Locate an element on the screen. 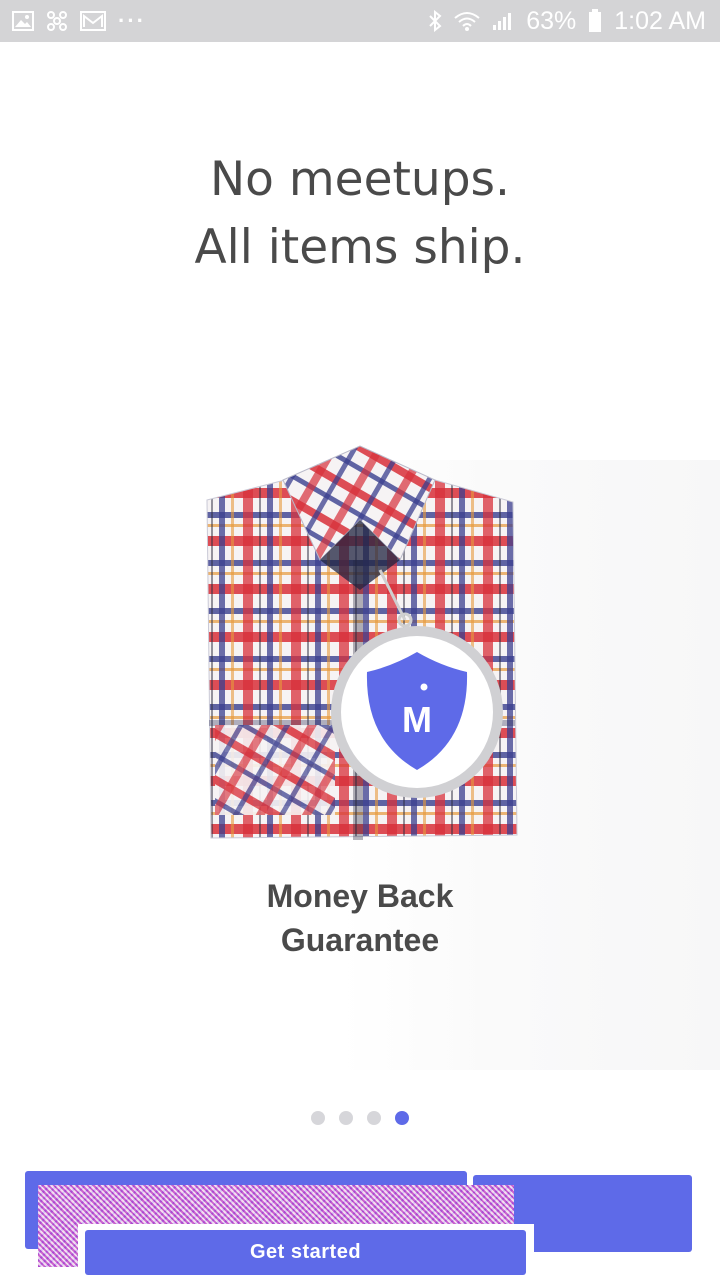 The height and width of the screenshot is (1280, 720). gallery-icon is located at coordinates (23, 21).